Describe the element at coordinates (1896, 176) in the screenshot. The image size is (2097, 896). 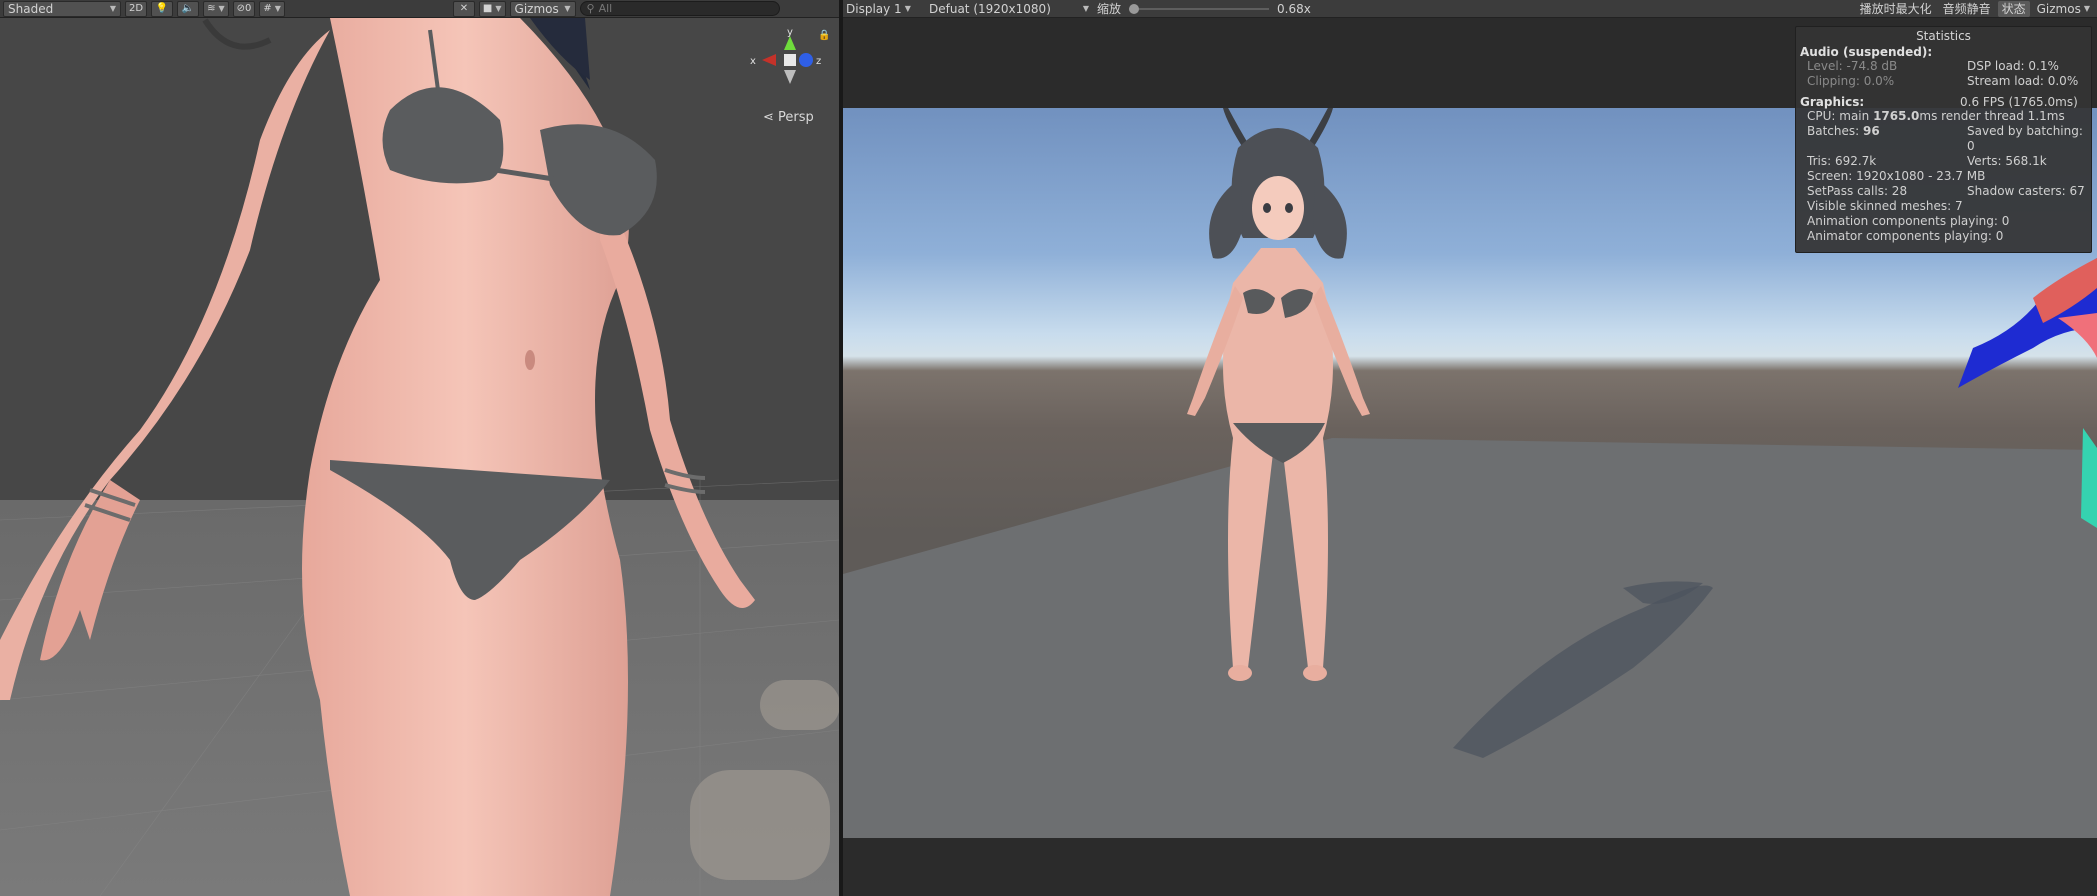
I see `stats-screen: Screen: 1920x1080 - 23.7 MB` at that location.